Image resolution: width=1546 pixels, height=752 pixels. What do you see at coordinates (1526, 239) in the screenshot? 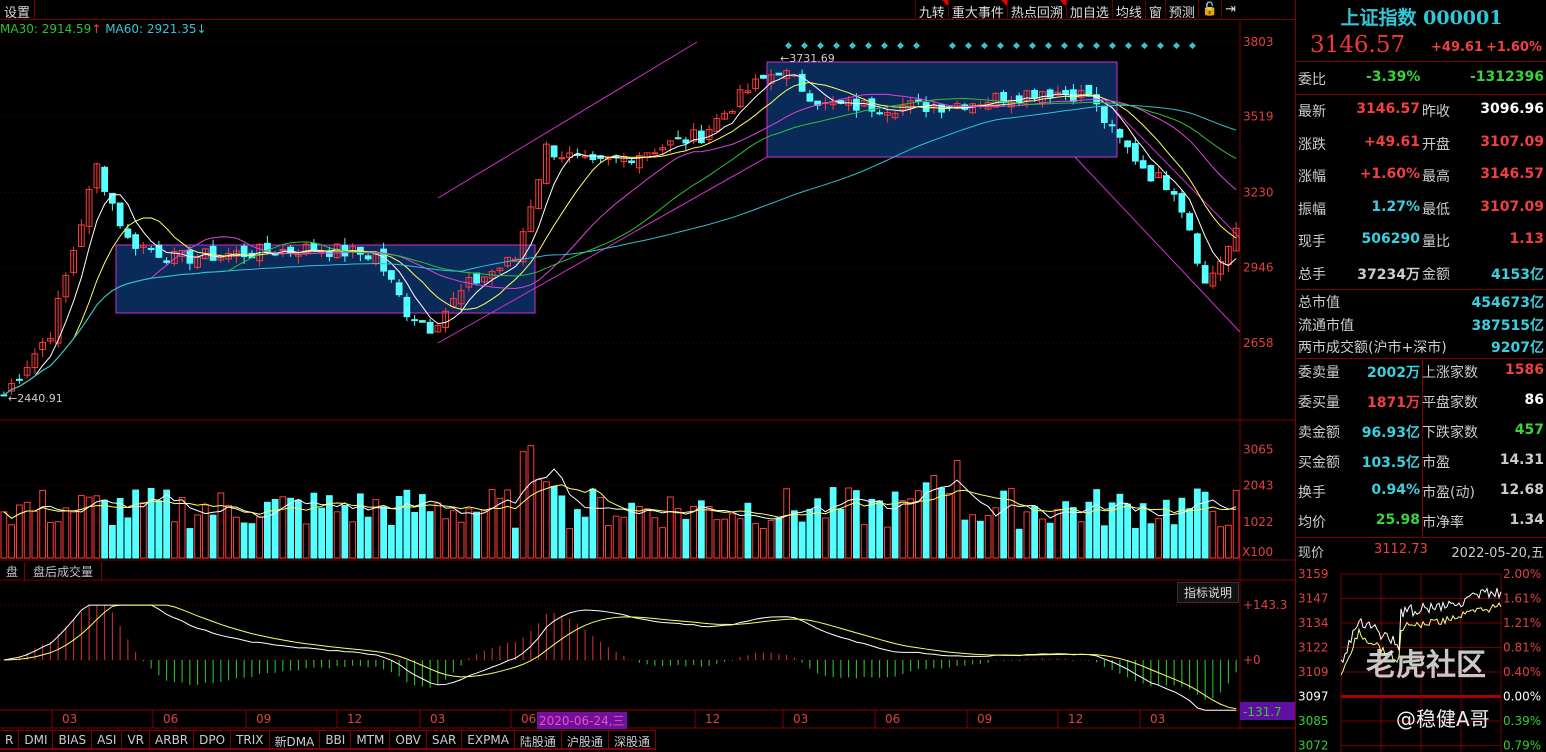
I see `quote-value: 1.13` at bounding box center [1526, 239].